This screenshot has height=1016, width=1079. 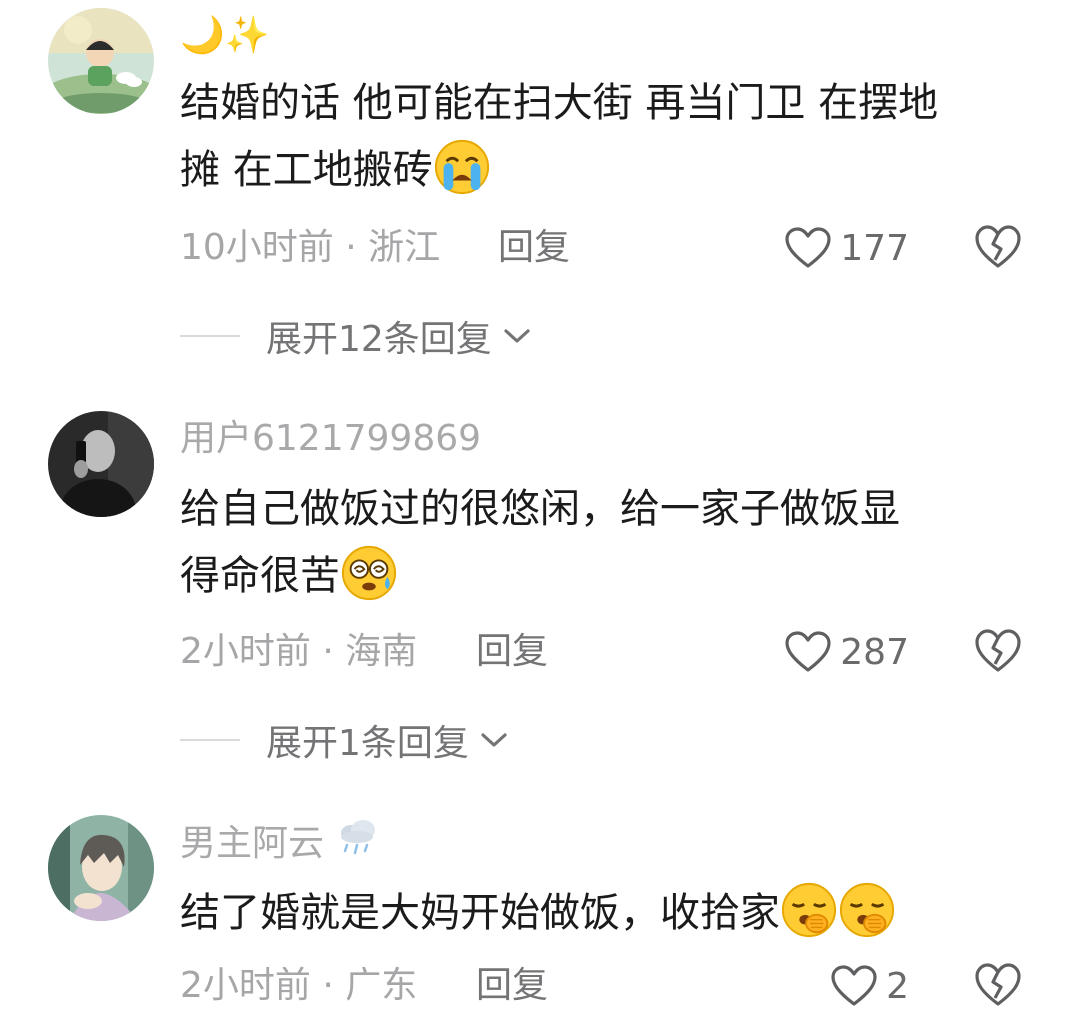 What do you see at coordinates (299, 651) in the screenshot?
I see `comment-time-location: 2小时前 · 海南` at bounding box center [299, 651].